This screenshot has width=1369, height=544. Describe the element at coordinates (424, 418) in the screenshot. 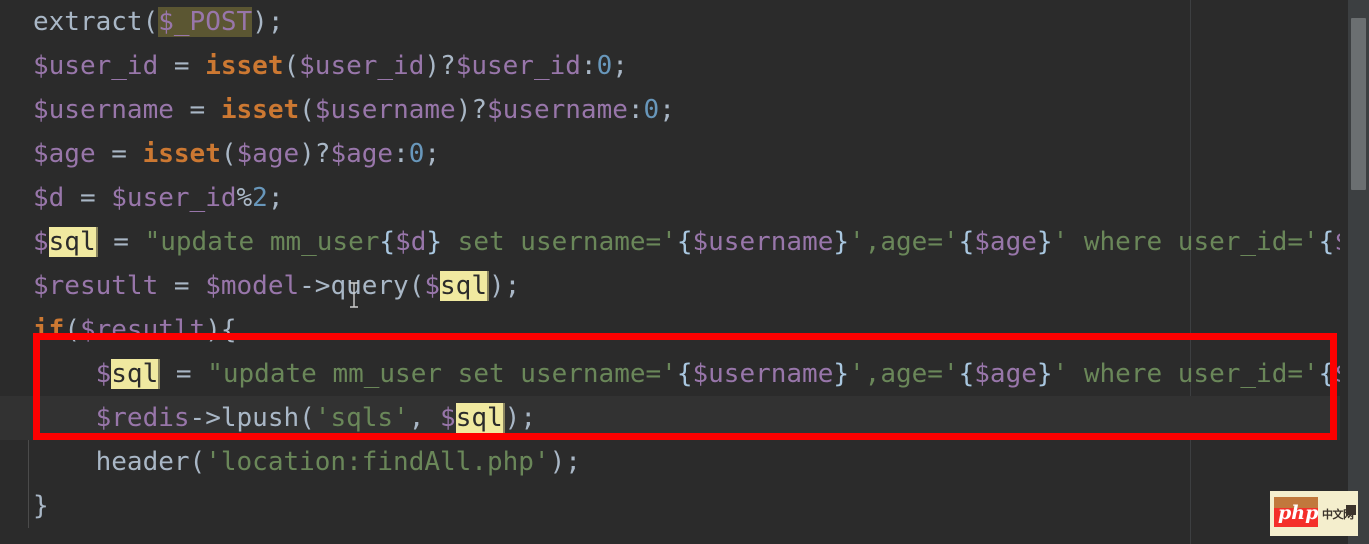

I see `code-token: ,` at that location.